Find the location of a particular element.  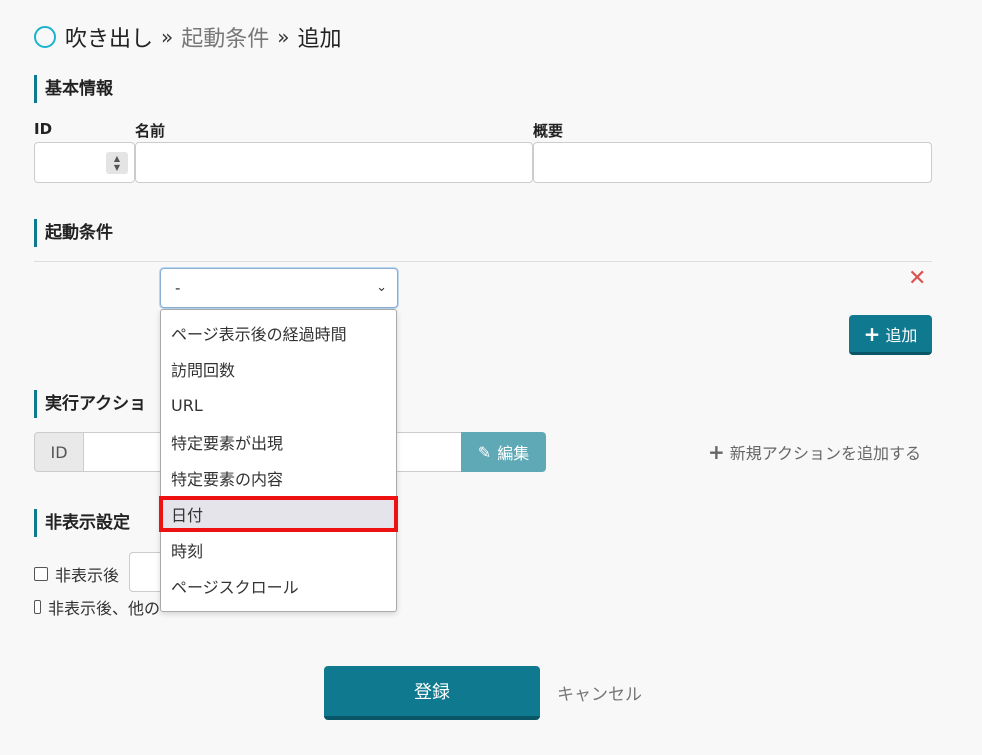

submit-button: 登録 is located at coordinates (432, 693).